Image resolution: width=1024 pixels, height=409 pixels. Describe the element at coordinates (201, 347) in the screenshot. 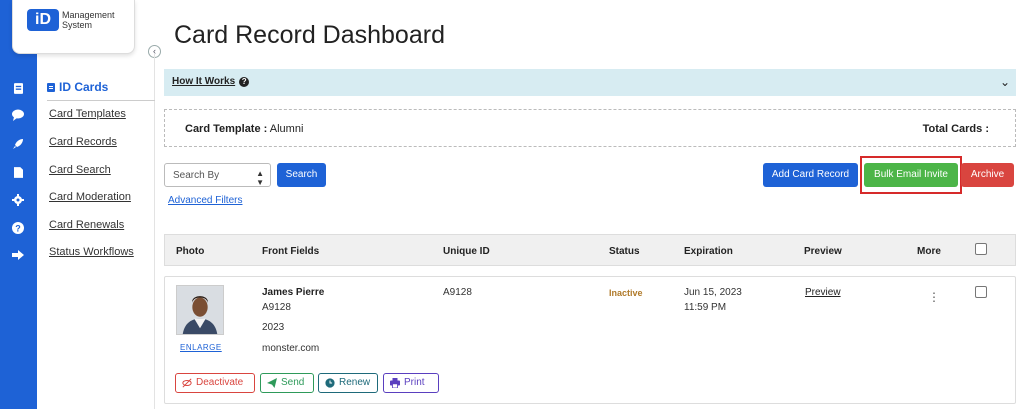

I see `enlarge-link: ENLARGE` at that location.